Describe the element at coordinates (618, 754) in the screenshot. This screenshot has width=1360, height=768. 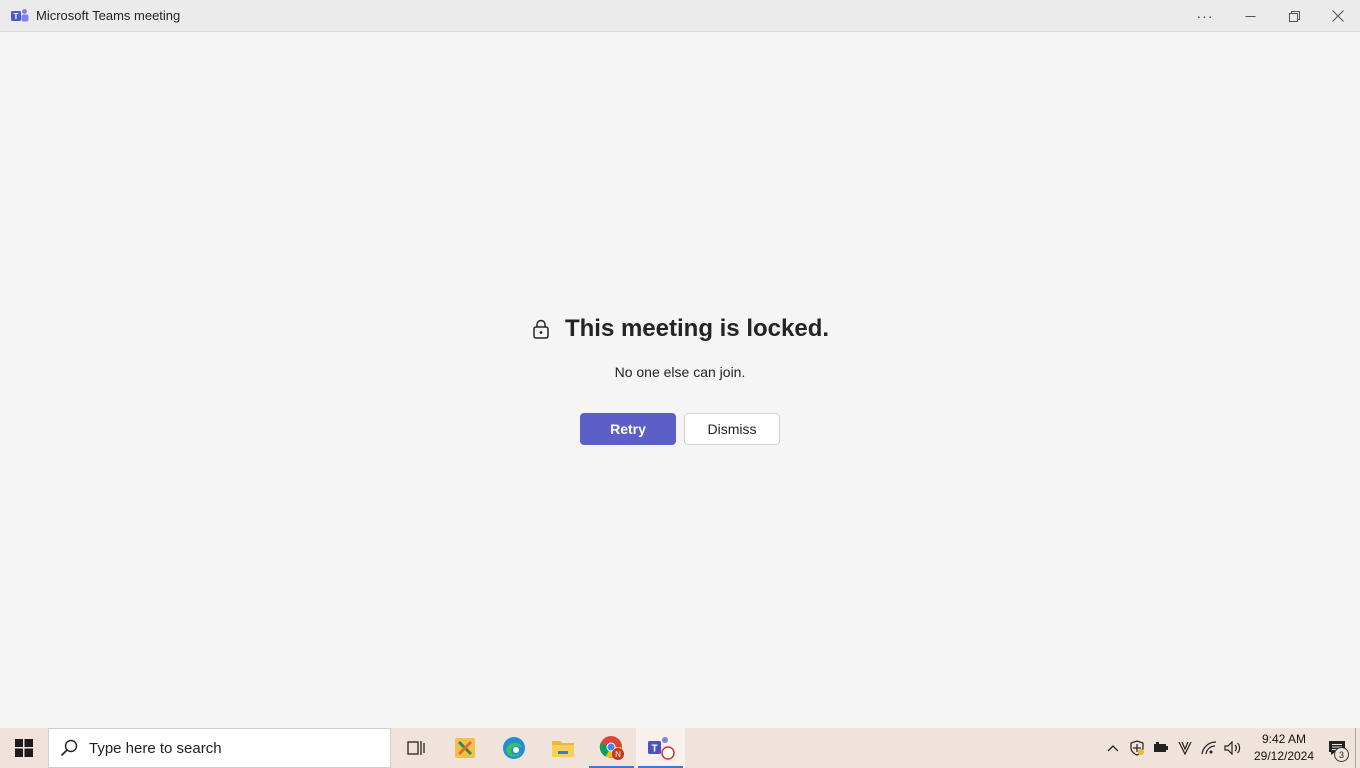
I see `svg-text: N` at that location.